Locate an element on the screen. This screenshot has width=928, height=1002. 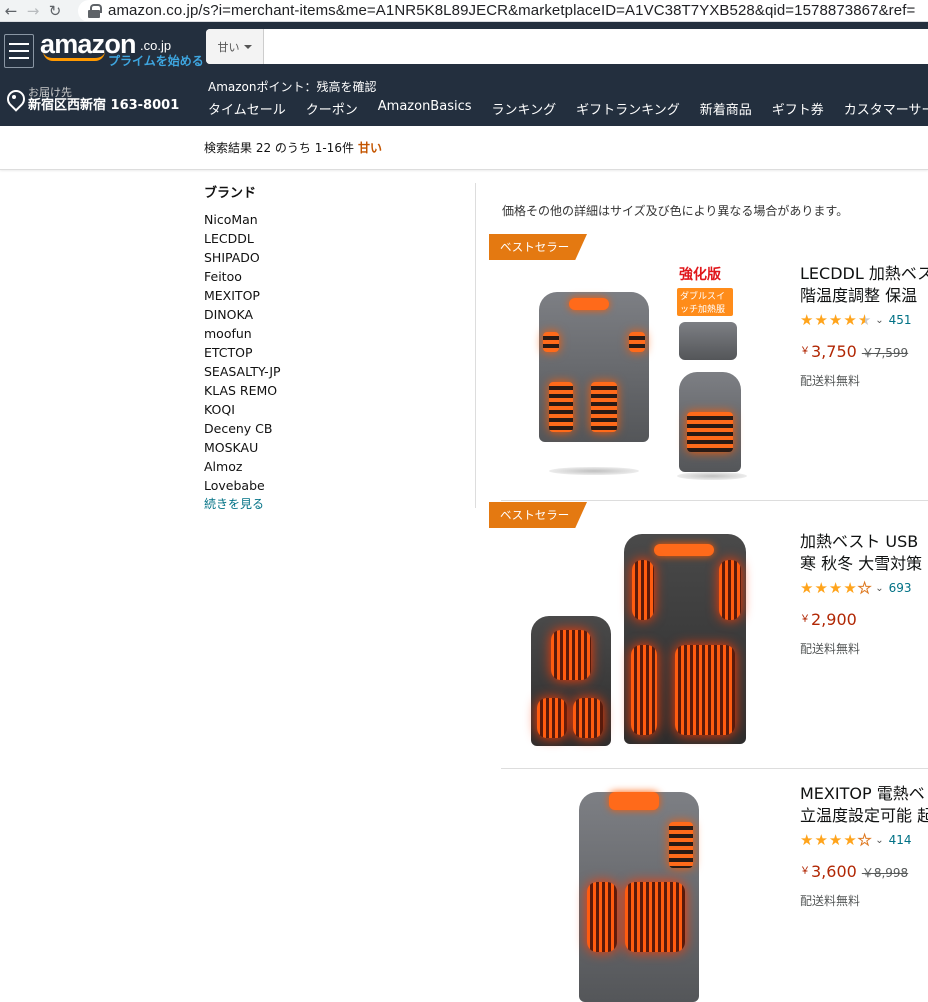
forward-arrow-icon: → is located at coordinates (33, 10).